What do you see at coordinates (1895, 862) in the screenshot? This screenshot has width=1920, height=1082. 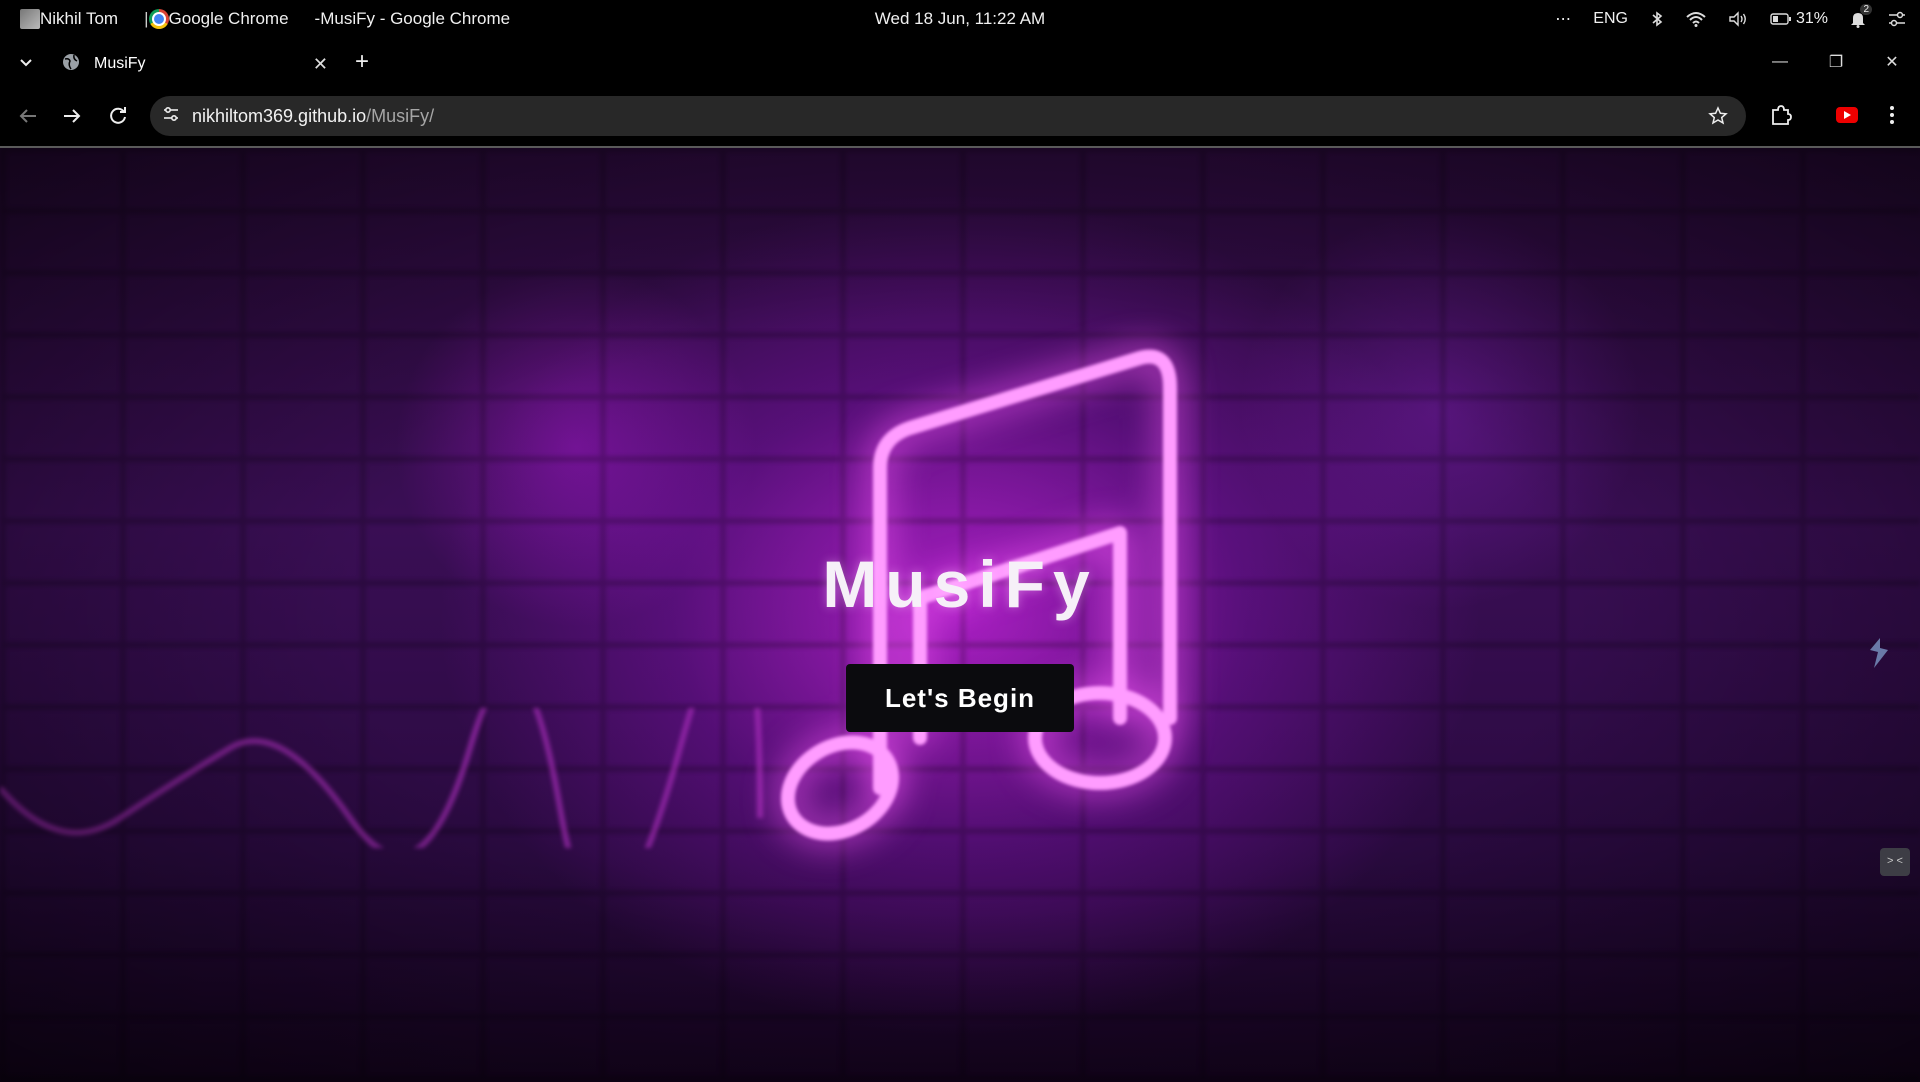 I see `floating-chat-icon: > <` at bounding box center [1895, 862].